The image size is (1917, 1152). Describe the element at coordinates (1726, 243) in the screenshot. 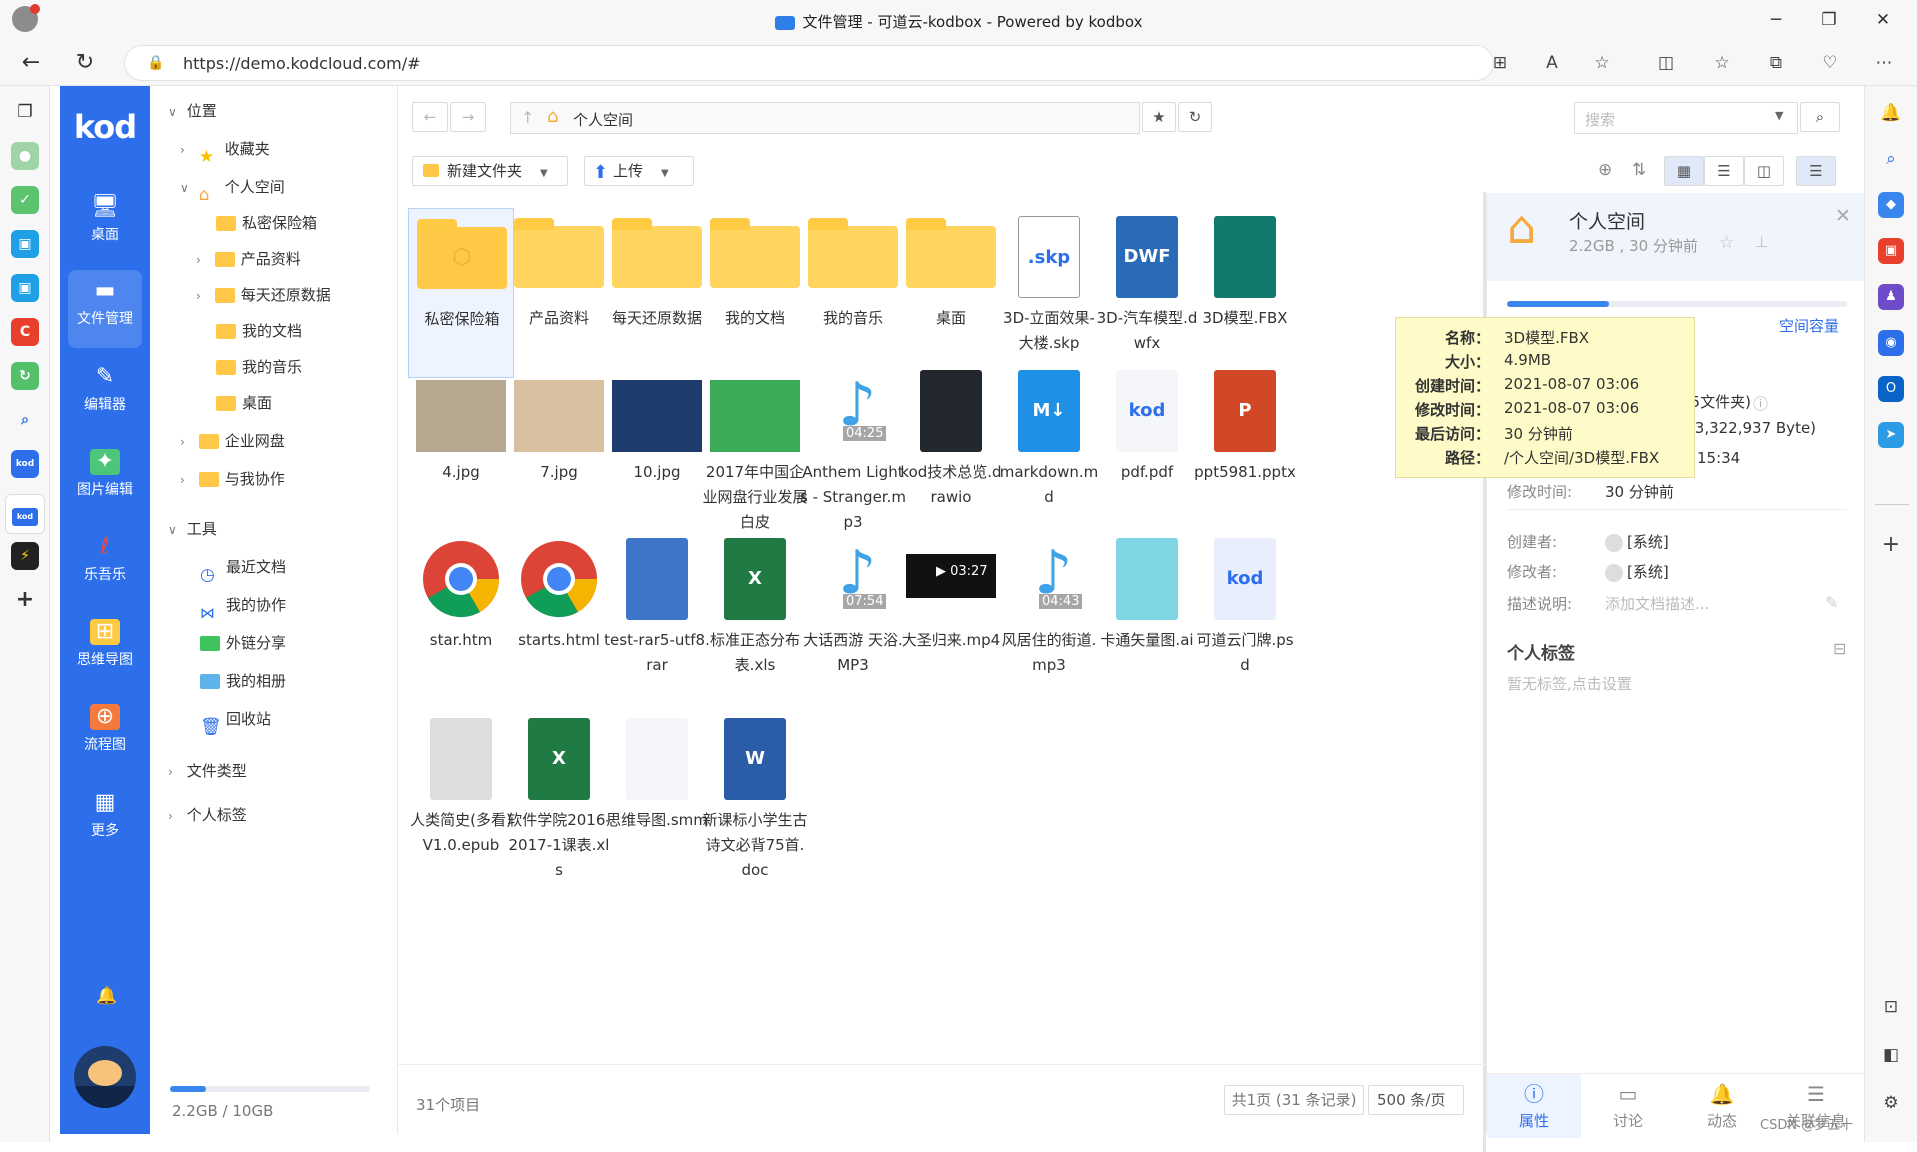

I see `star-icon: ☆` at that location.